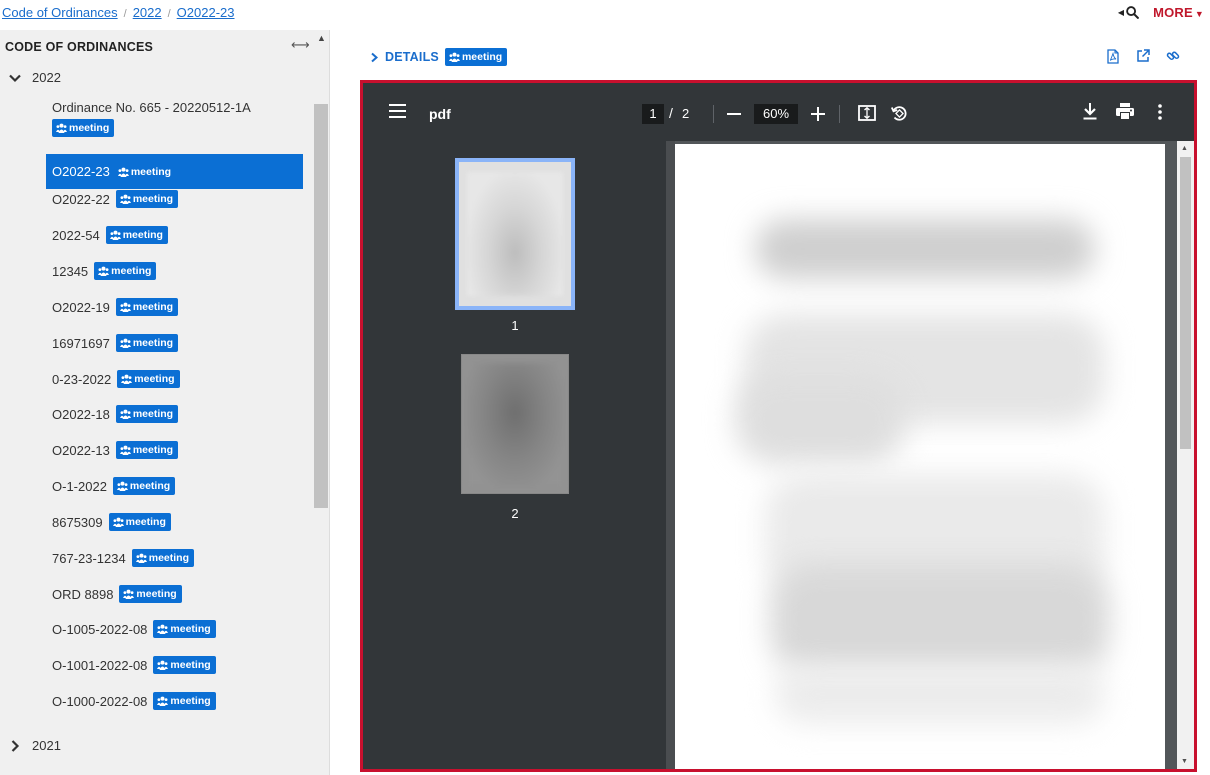  Describe the element at coordinates (174, 271) in the screenshot. I see `sidebar-item: 12345 meeting` at that location.